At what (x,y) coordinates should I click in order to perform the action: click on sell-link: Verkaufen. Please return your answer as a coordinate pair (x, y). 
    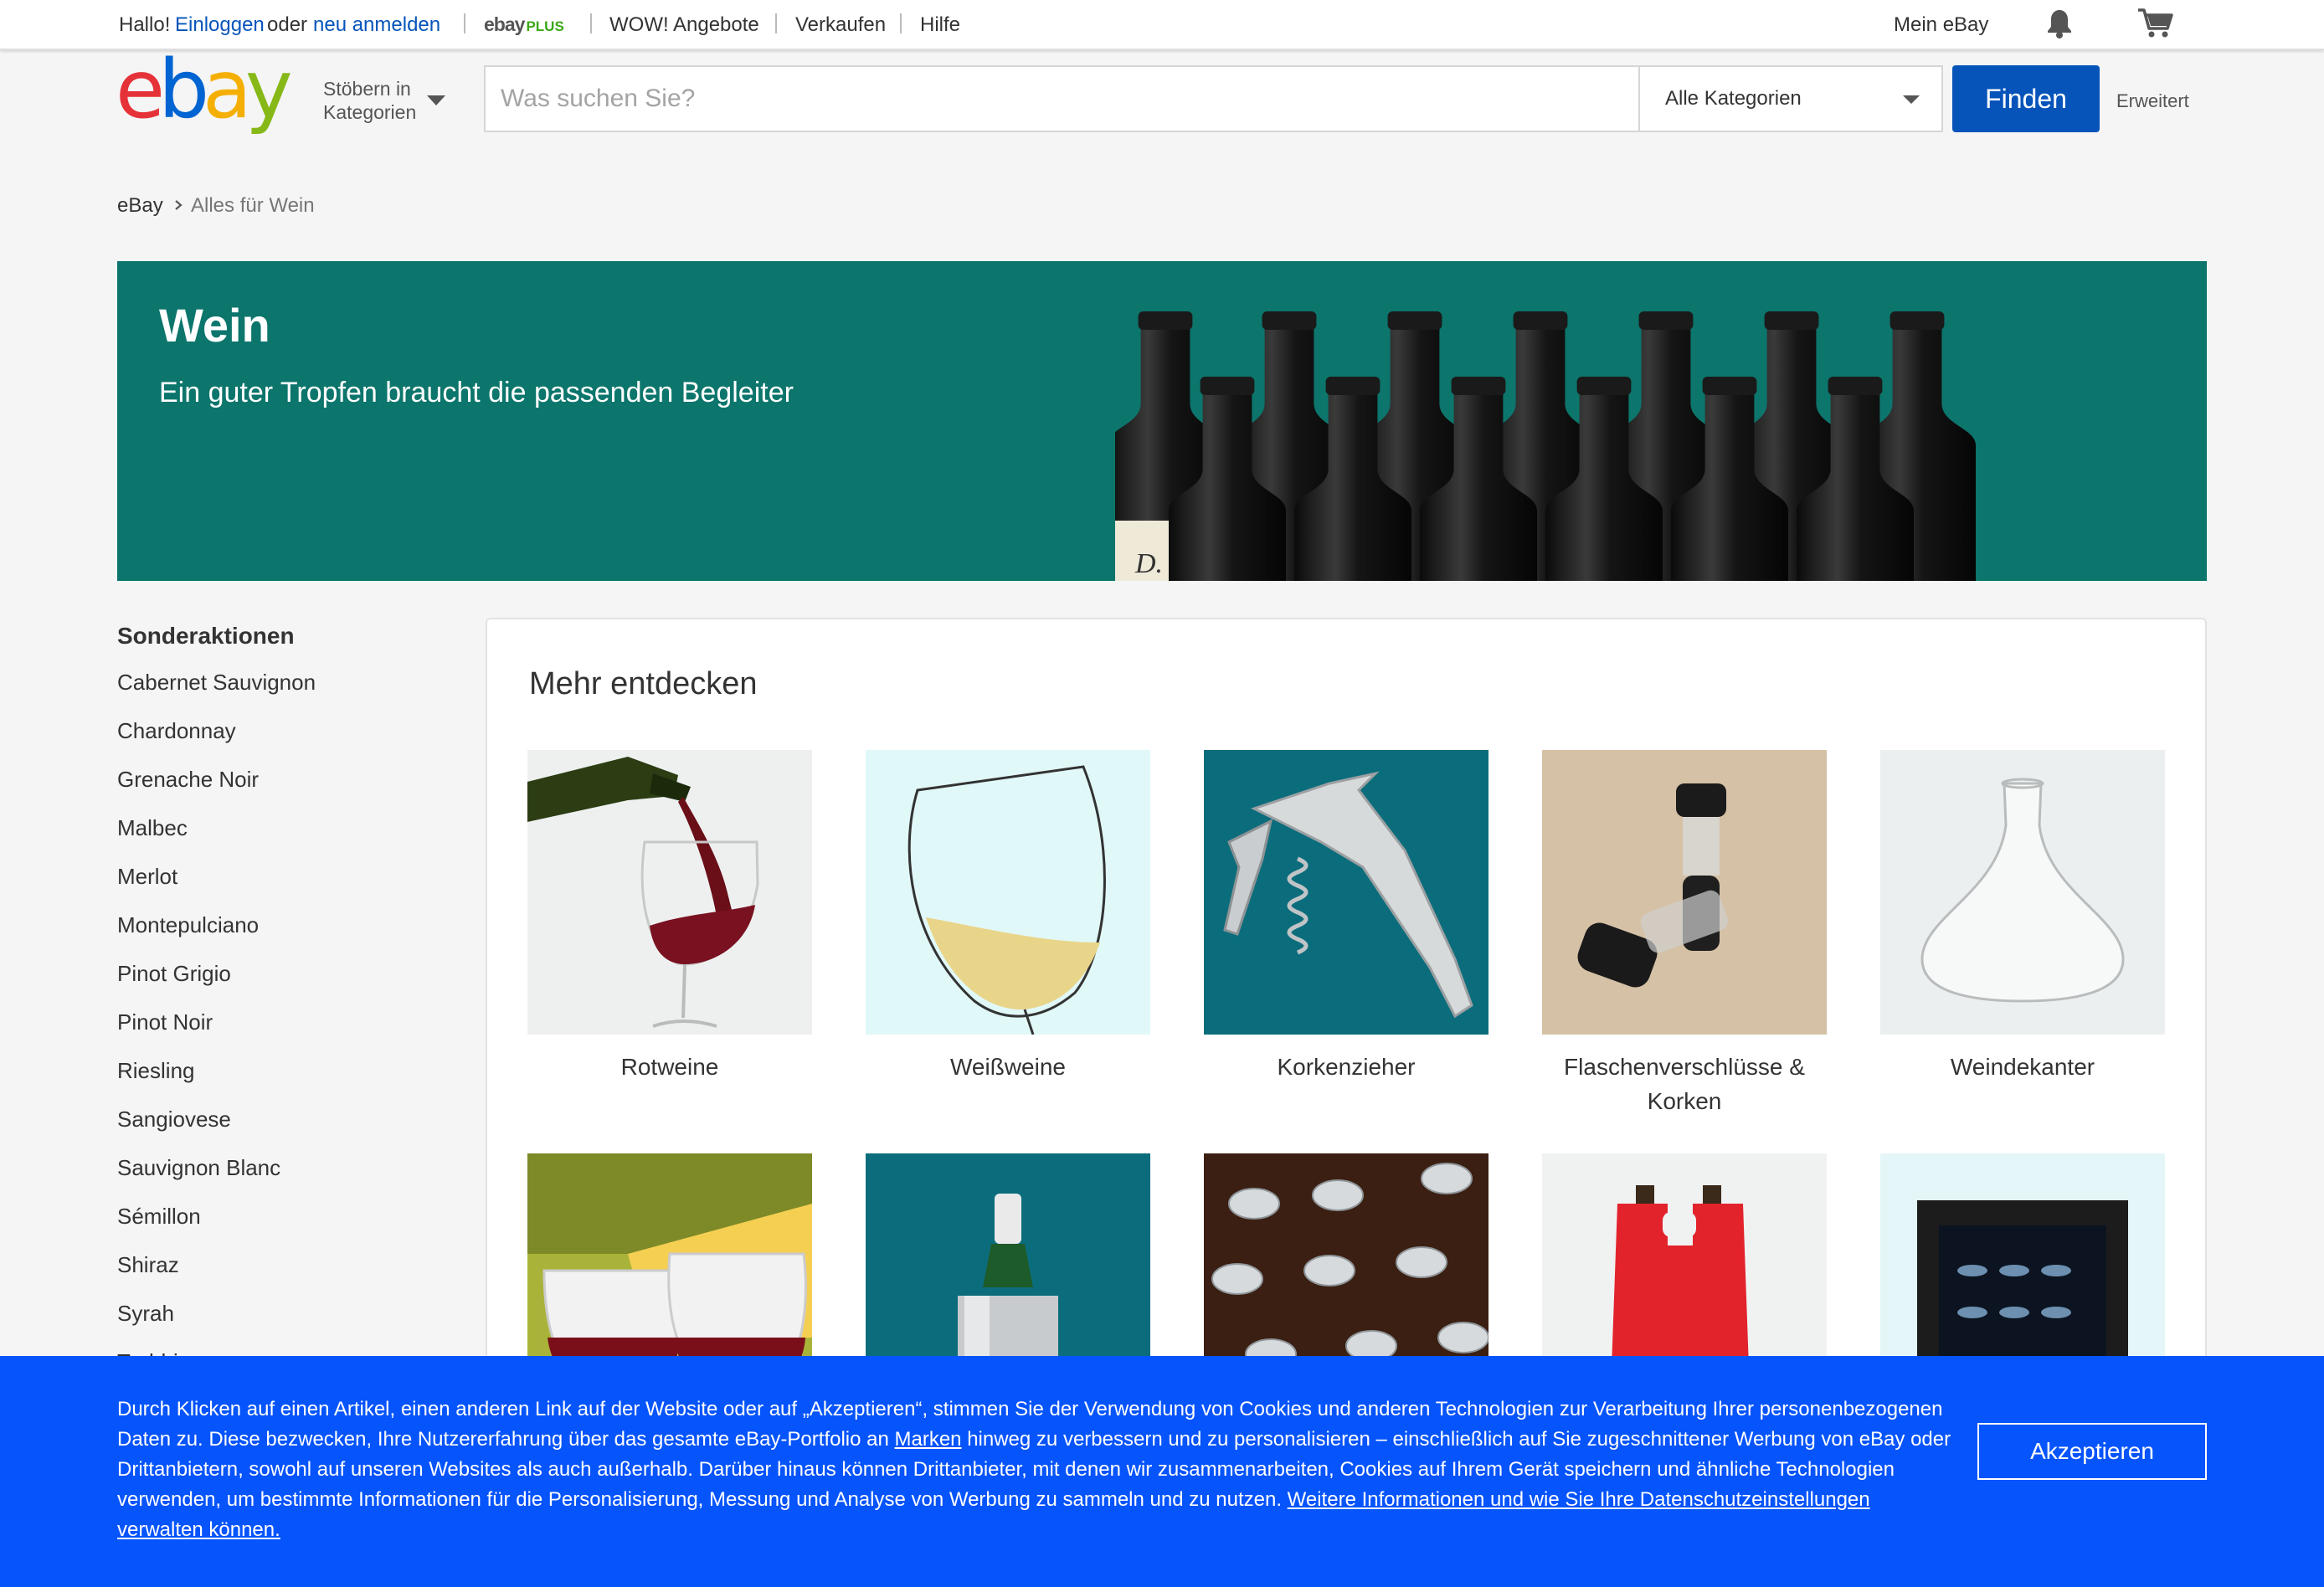
    Looking at the image, I should click on (841, 25).